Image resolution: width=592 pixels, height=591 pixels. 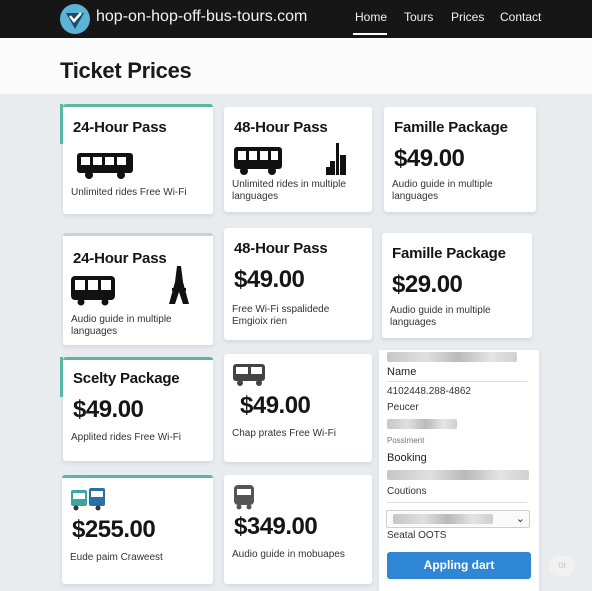 What do you see at coordinates (288, 554) in the screenshot?
I see `card-description: Audio guide in mobuapes` at bounding box center [288, 554].